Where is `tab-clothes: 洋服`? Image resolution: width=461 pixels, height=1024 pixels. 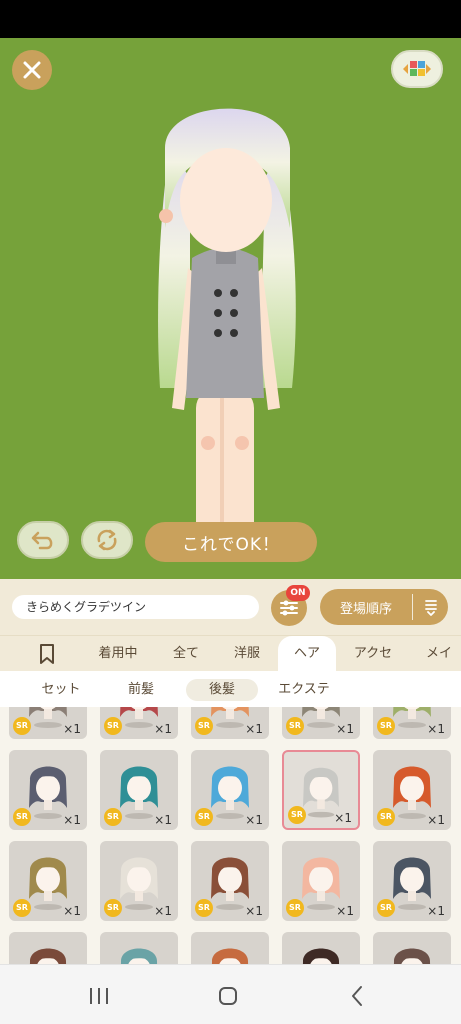
tab-clothes: 洋服 is located at coordinates (247, 654).